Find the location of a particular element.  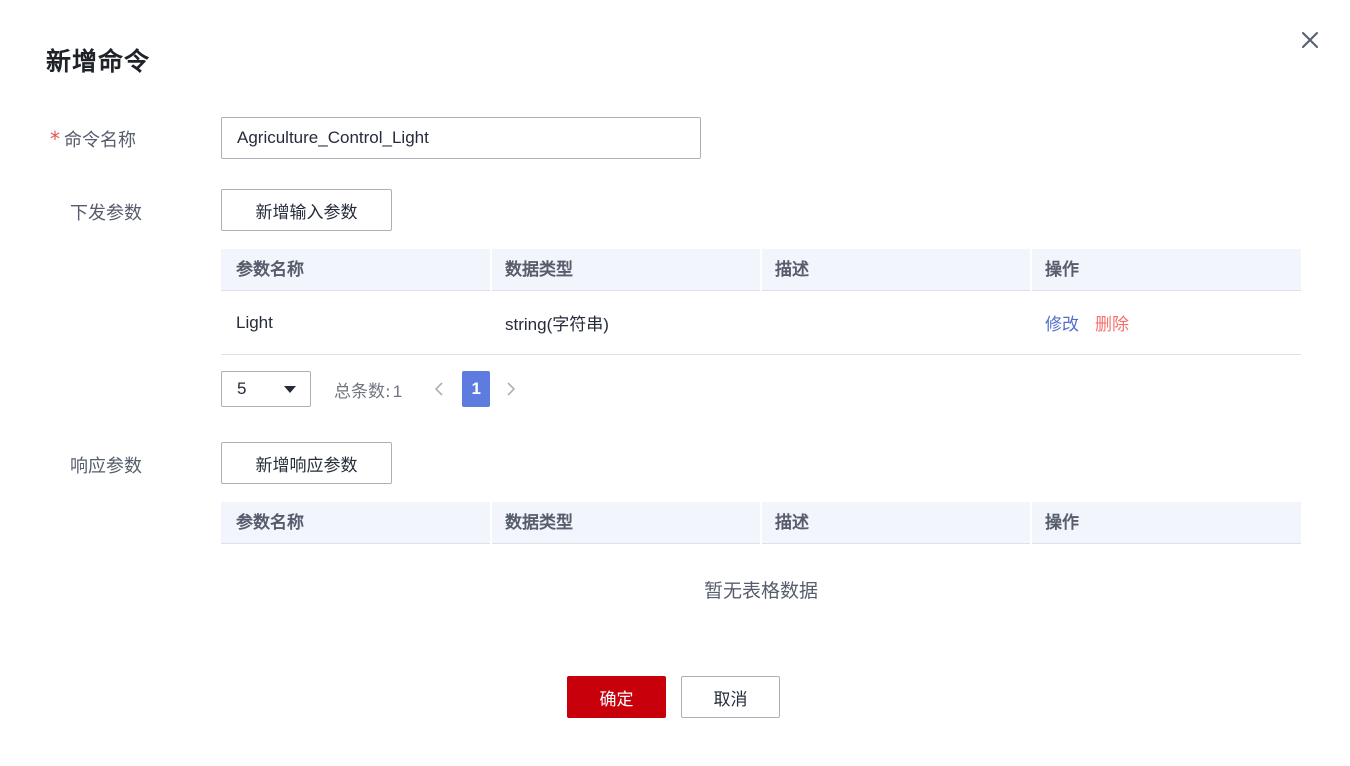

add-response-param-button: 新增响应参数 is located at coordinates (306, 463).